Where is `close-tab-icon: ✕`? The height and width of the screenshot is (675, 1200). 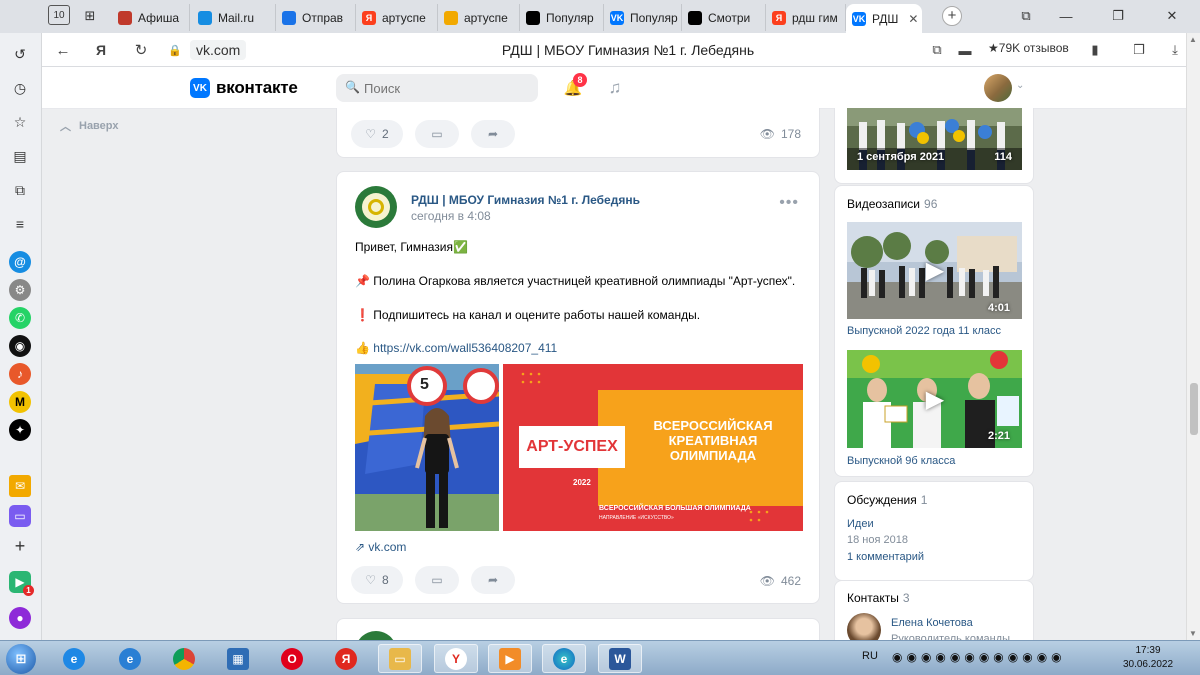
close-tab-icon: ✕ is located at coordinates (908, 19).